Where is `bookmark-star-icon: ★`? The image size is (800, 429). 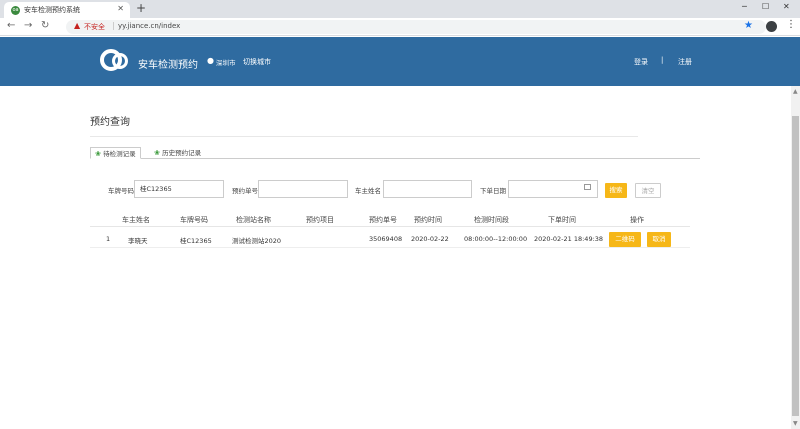
bookmark-star-icon: ★ is located at coordinates (748, 25).